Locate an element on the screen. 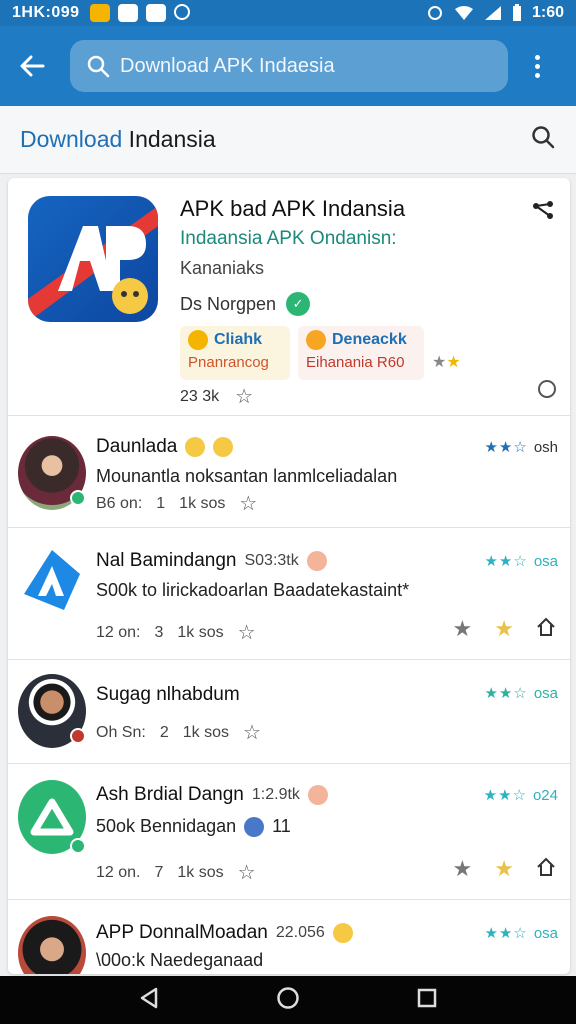 This screenshot has width=576, height=1024. verified-icon: ✓ is located at coordinates (298, 304).